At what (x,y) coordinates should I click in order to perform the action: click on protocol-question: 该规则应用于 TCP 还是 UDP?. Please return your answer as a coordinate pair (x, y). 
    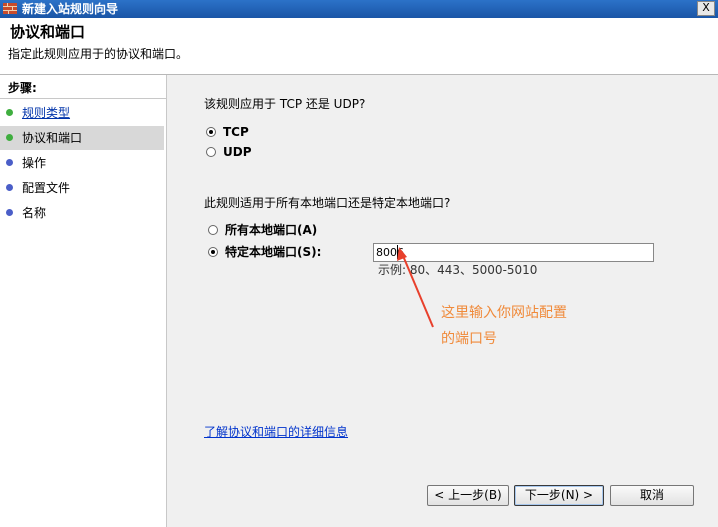
    Looking at the image, I should click on (285, 104).